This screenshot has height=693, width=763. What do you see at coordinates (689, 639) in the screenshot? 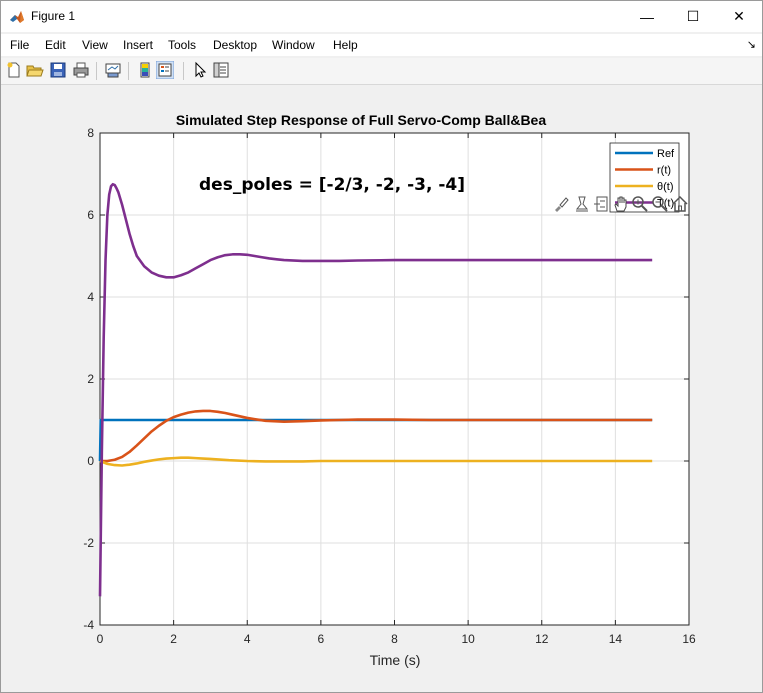
I see `x-tick-label: 16` at bounding box center [689, 639].